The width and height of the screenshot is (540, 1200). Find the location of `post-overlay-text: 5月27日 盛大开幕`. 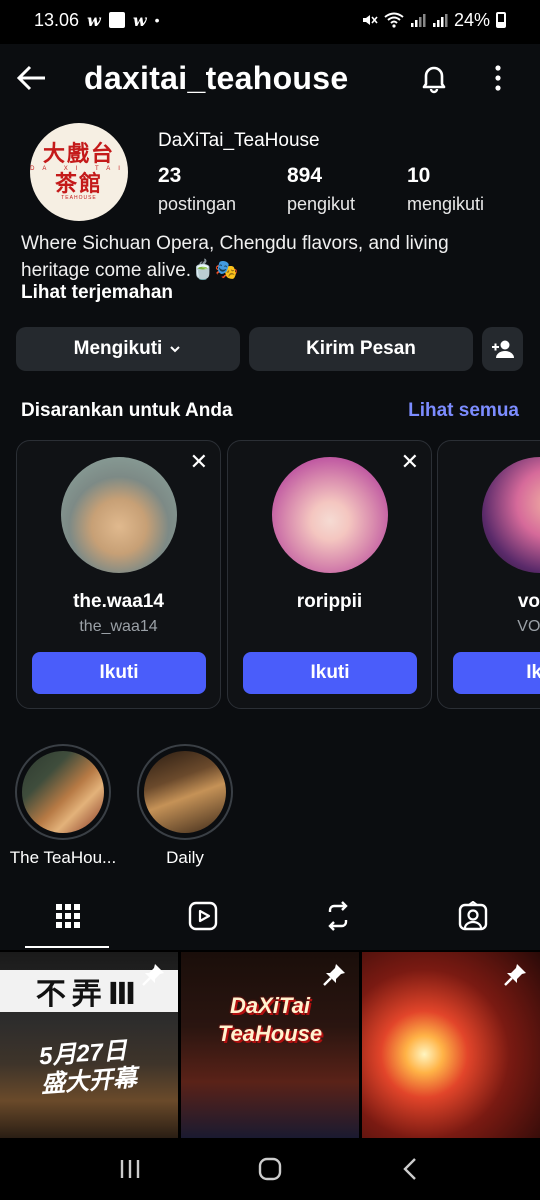

post-overlay-text: 5月27日 盛大开幕 is located at coordinates (88, 1068).